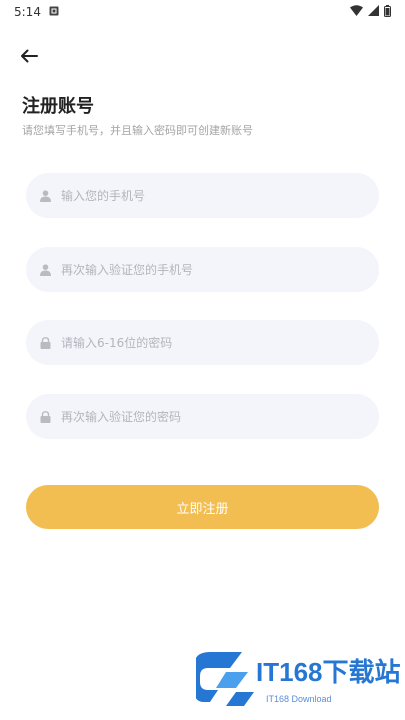  Describe the element at coordinates (226, 679) in the screenshot. I see `watermark-logo-icon` at that location.